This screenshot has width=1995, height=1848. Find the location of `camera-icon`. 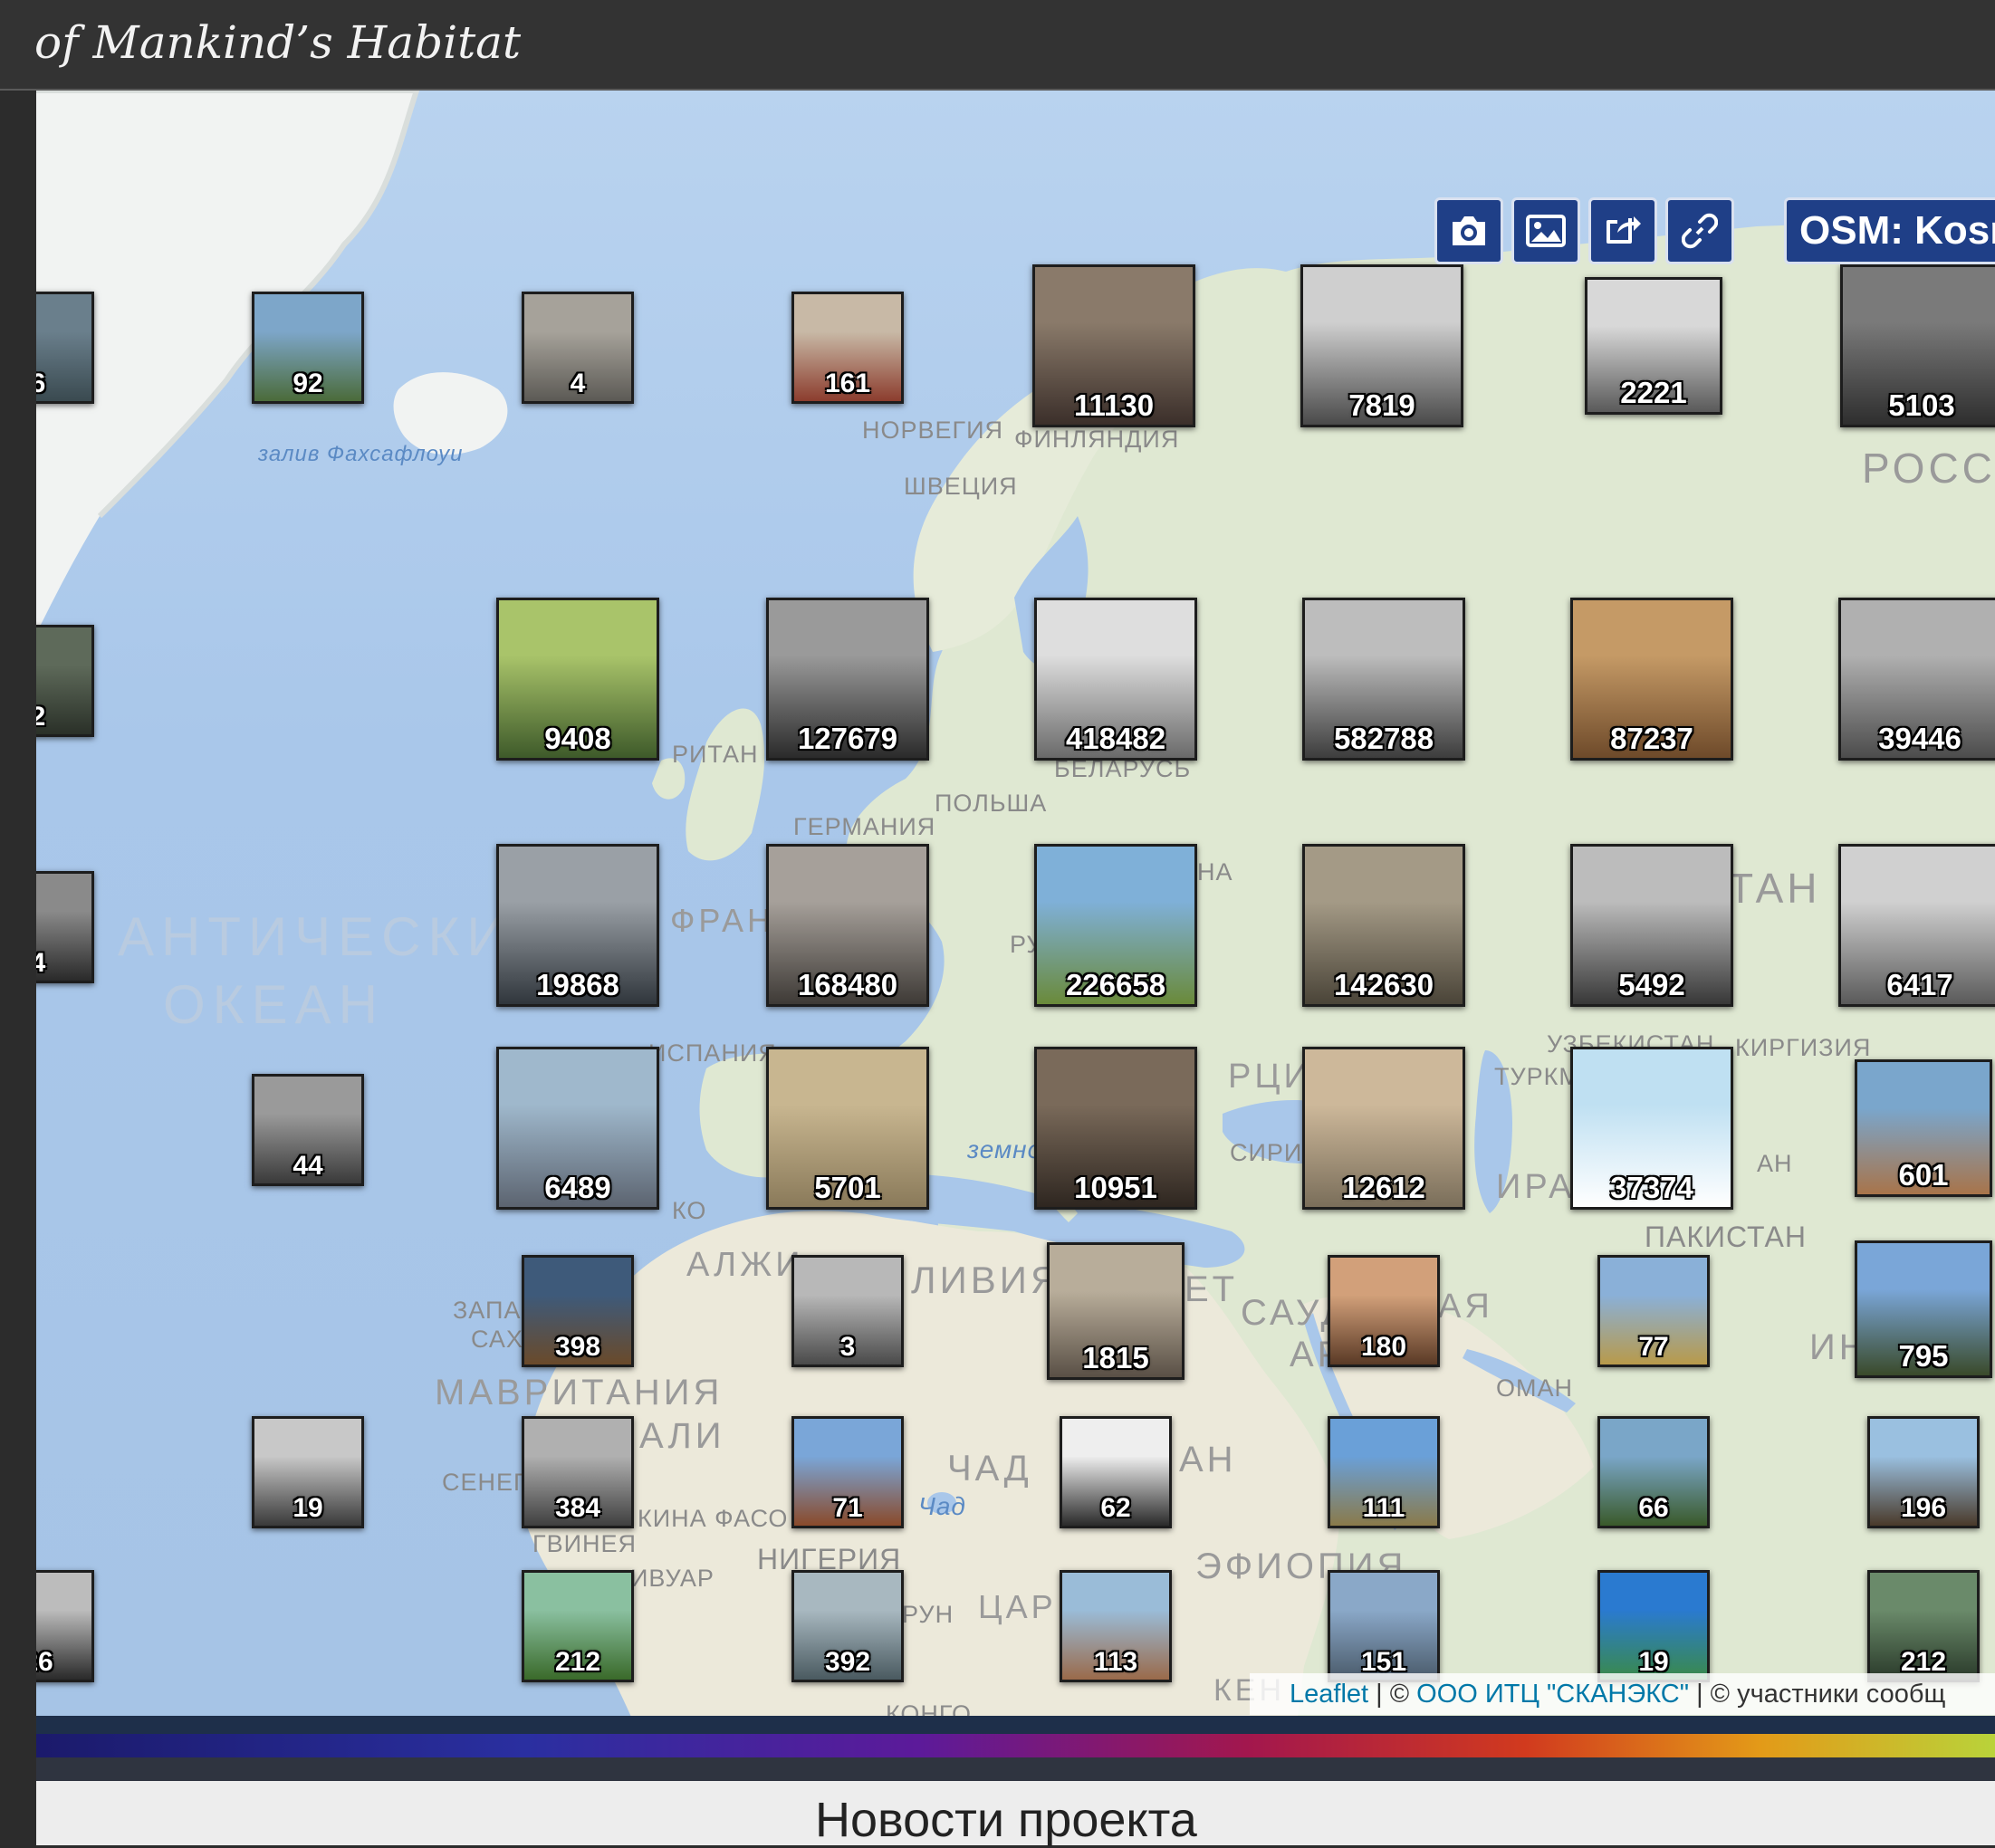

camera-icon is located at coordinates (1469, 230).